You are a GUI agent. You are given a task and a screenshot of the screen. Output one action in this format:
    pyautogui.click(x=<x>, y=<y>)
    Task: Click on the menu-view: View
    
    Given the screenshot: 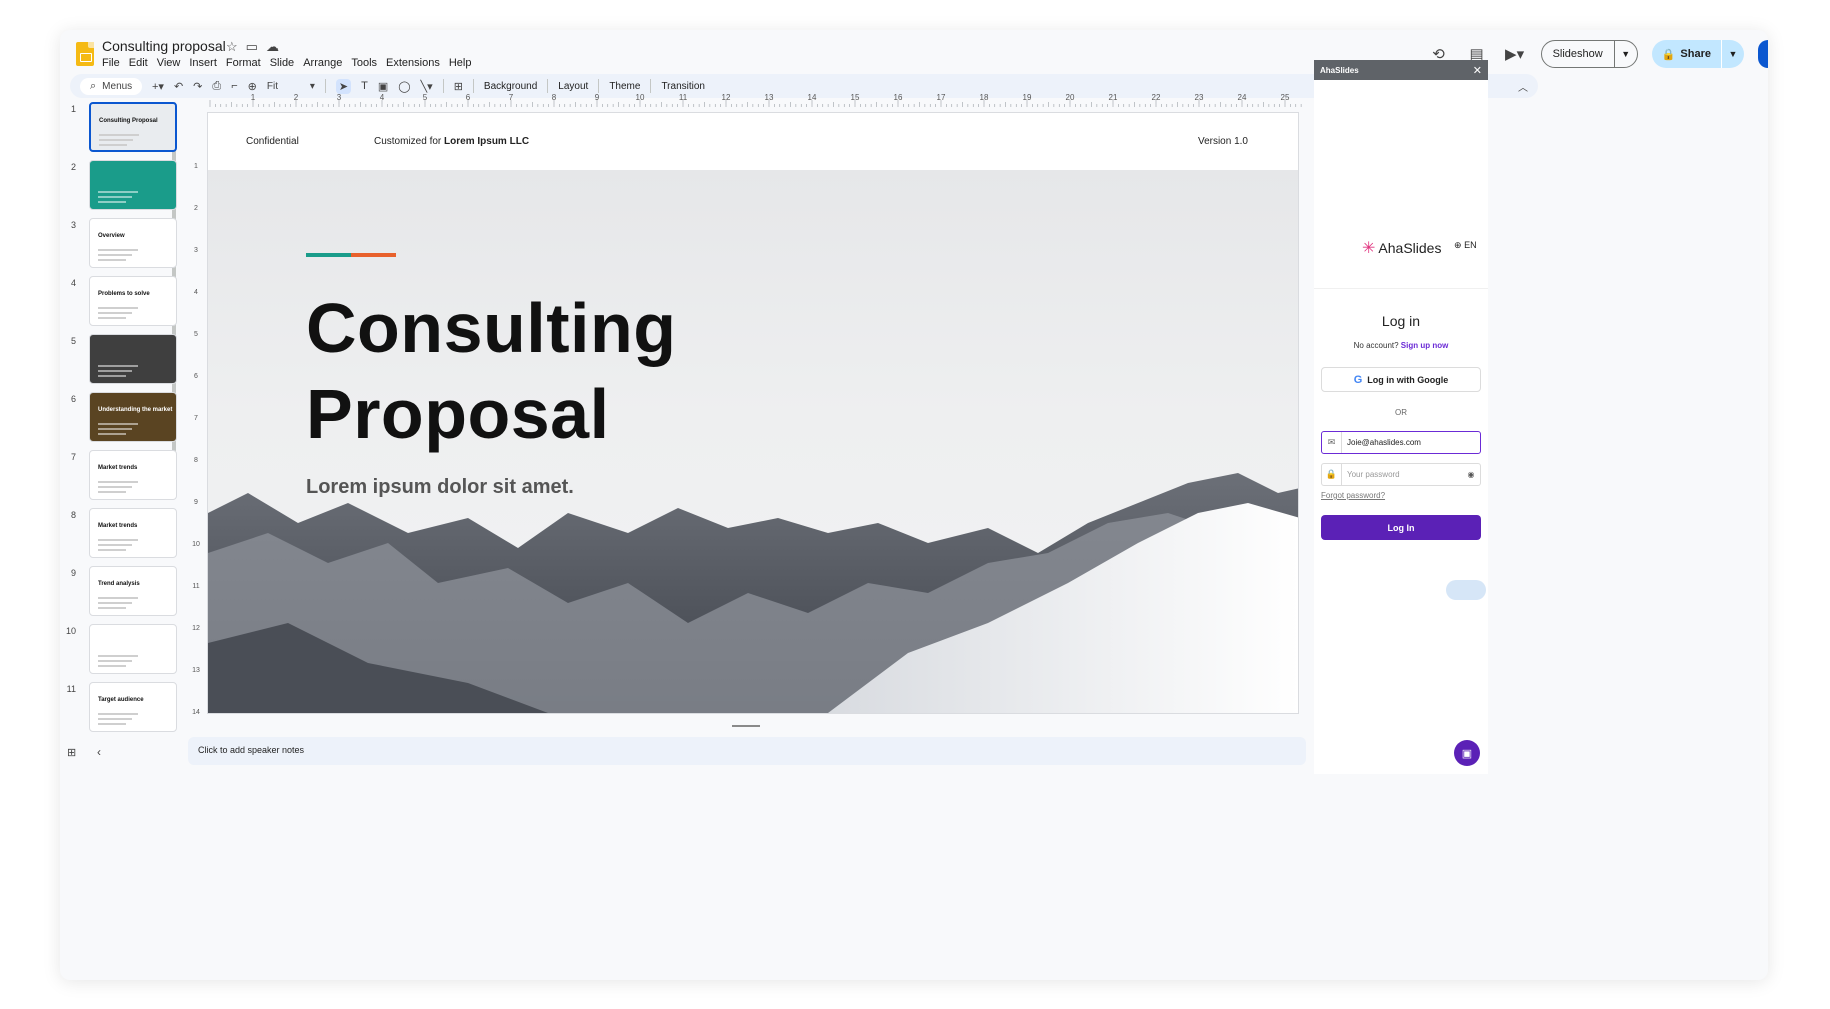 What is the action you would take?
    pyautogui.click(x=169, y=63)
    